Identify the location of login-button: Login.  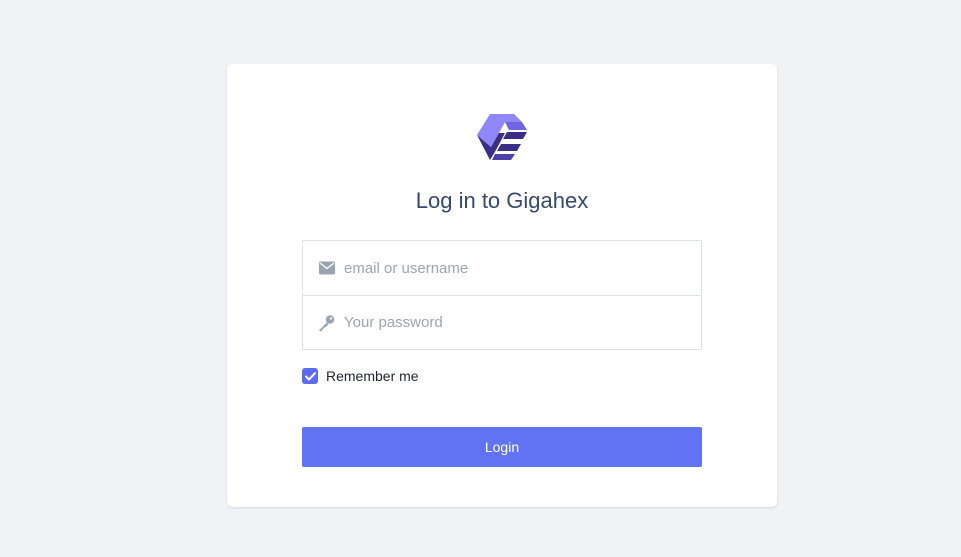
(502, 447).